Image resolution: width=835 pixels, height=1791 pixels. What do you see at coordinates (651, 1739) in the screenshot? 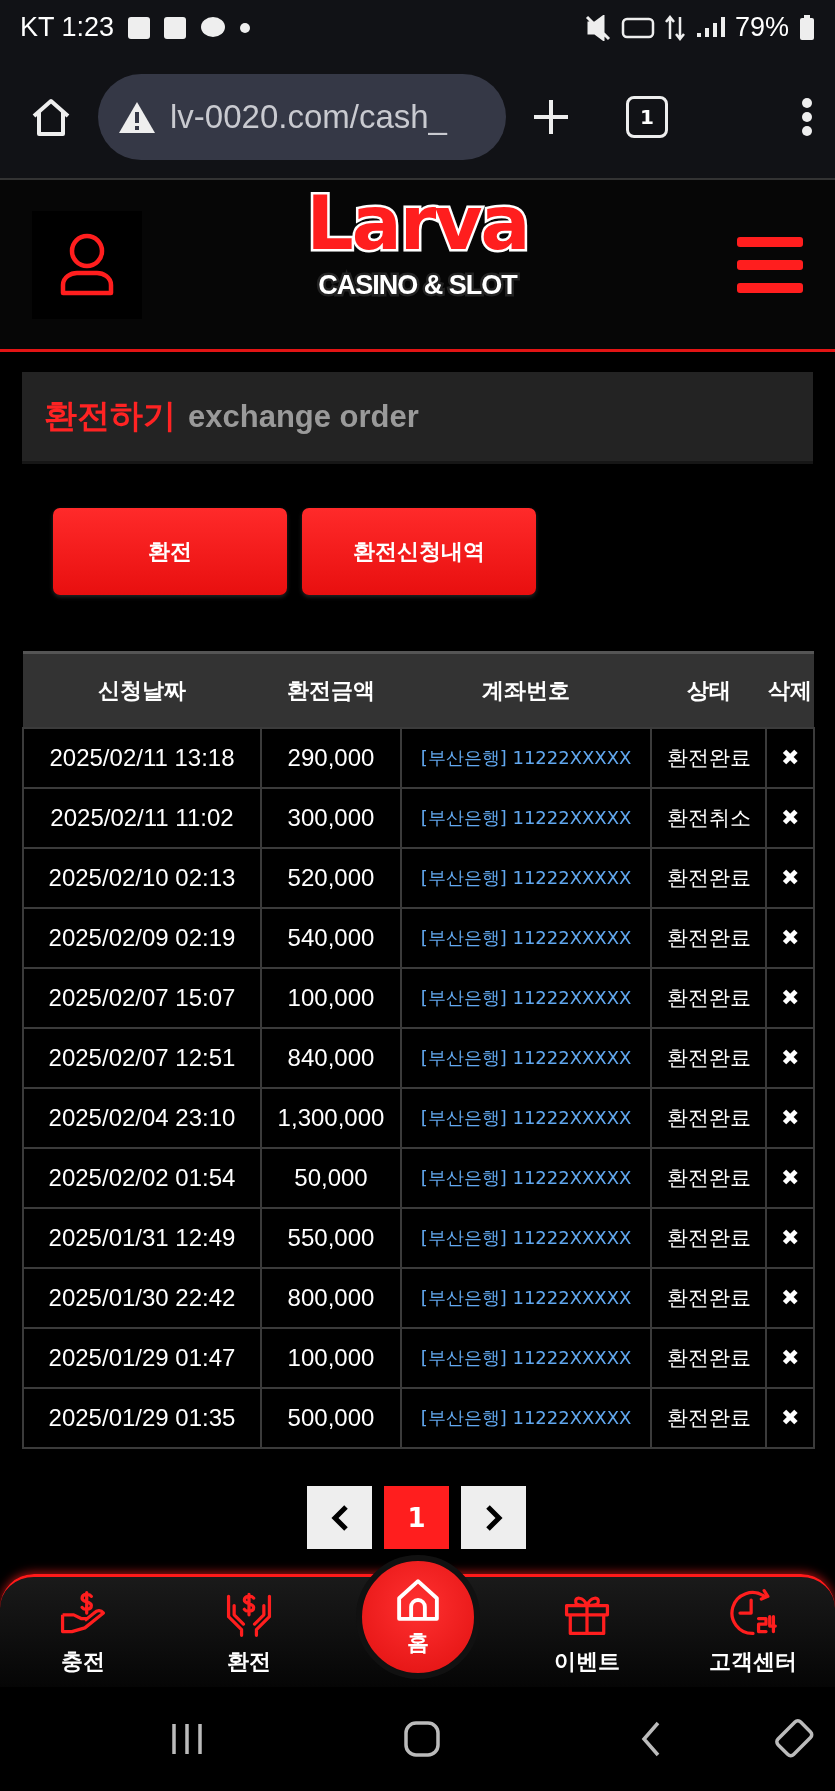
I see `back-icon` at bounding box center [651, 1739].